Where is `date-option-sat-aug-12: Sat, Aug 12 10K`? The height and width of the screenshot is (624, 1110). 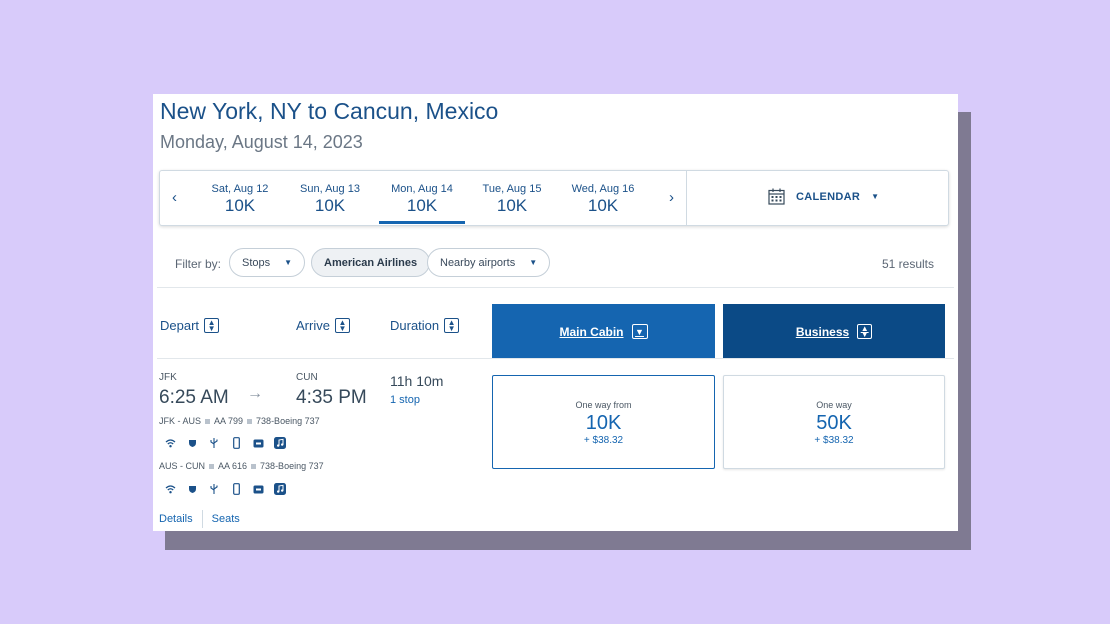 date-option-sat-aug-12: Sat, Aug 12 10K is located at coordinates (240, 199).